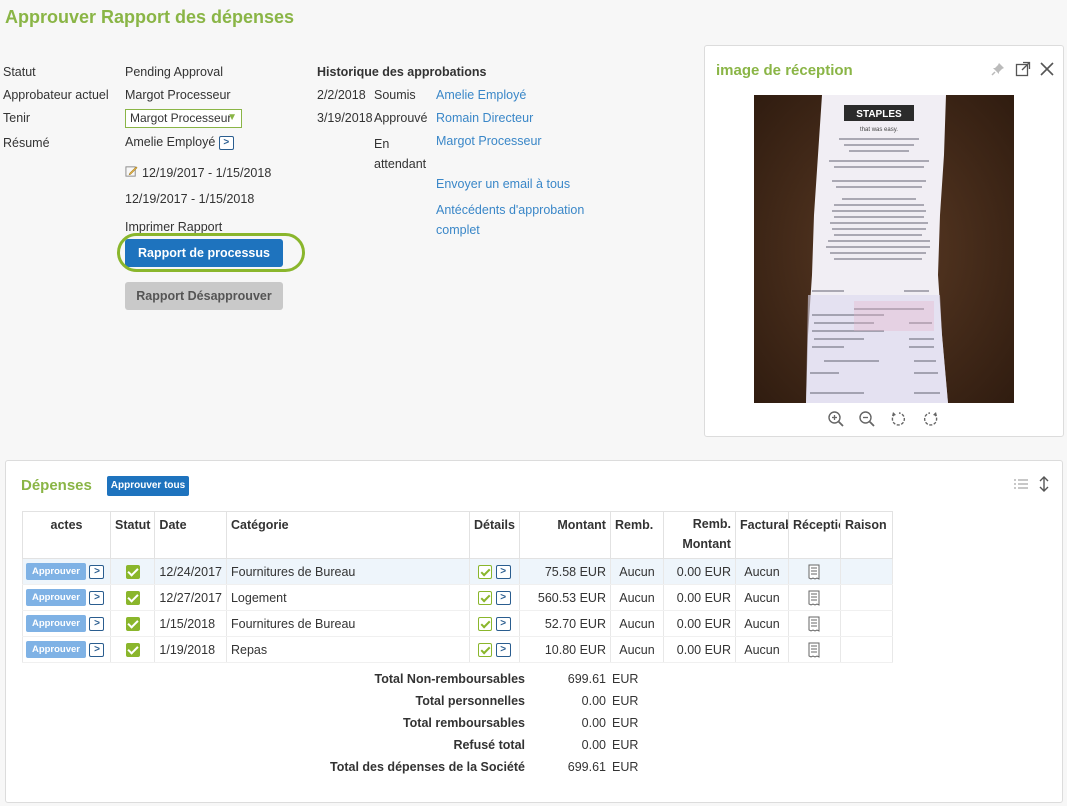 This screenshot has width=1067, height=806. Describe the element at coordinates (866, 535) in the screenshot. I see `column-header: Raison` at that location.